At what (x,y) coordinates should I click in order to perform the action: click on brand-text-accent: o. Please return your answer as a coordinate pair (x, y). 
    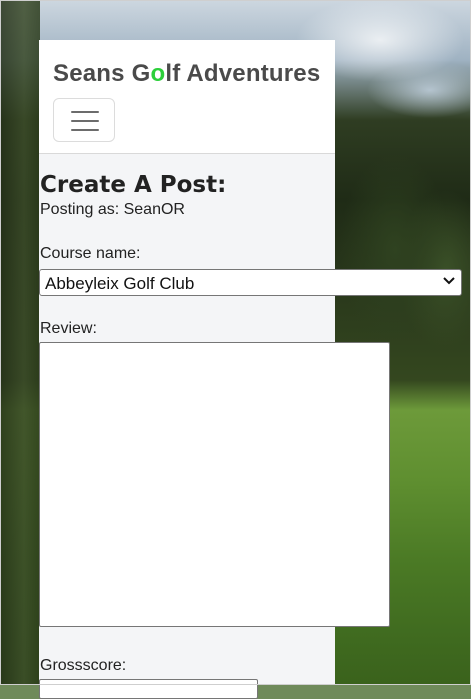
    Looking at the image, I should click on (158, 73).